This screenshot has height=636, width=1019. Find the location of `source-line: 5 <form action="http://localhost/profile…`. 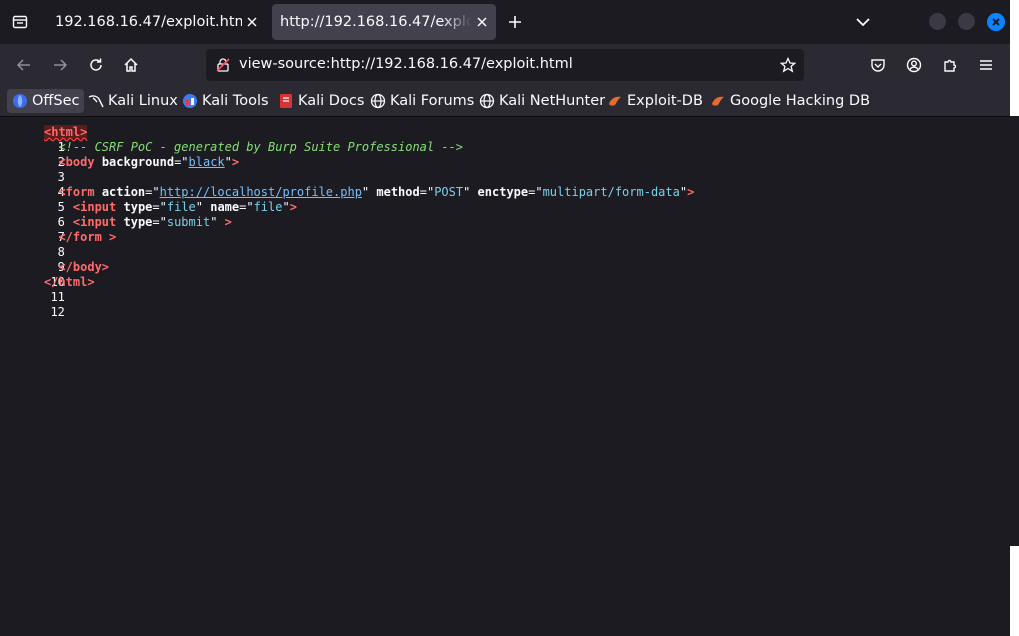

source-line: 5 <form action="http://localhost/profile… is located at coordinates (500, 199).